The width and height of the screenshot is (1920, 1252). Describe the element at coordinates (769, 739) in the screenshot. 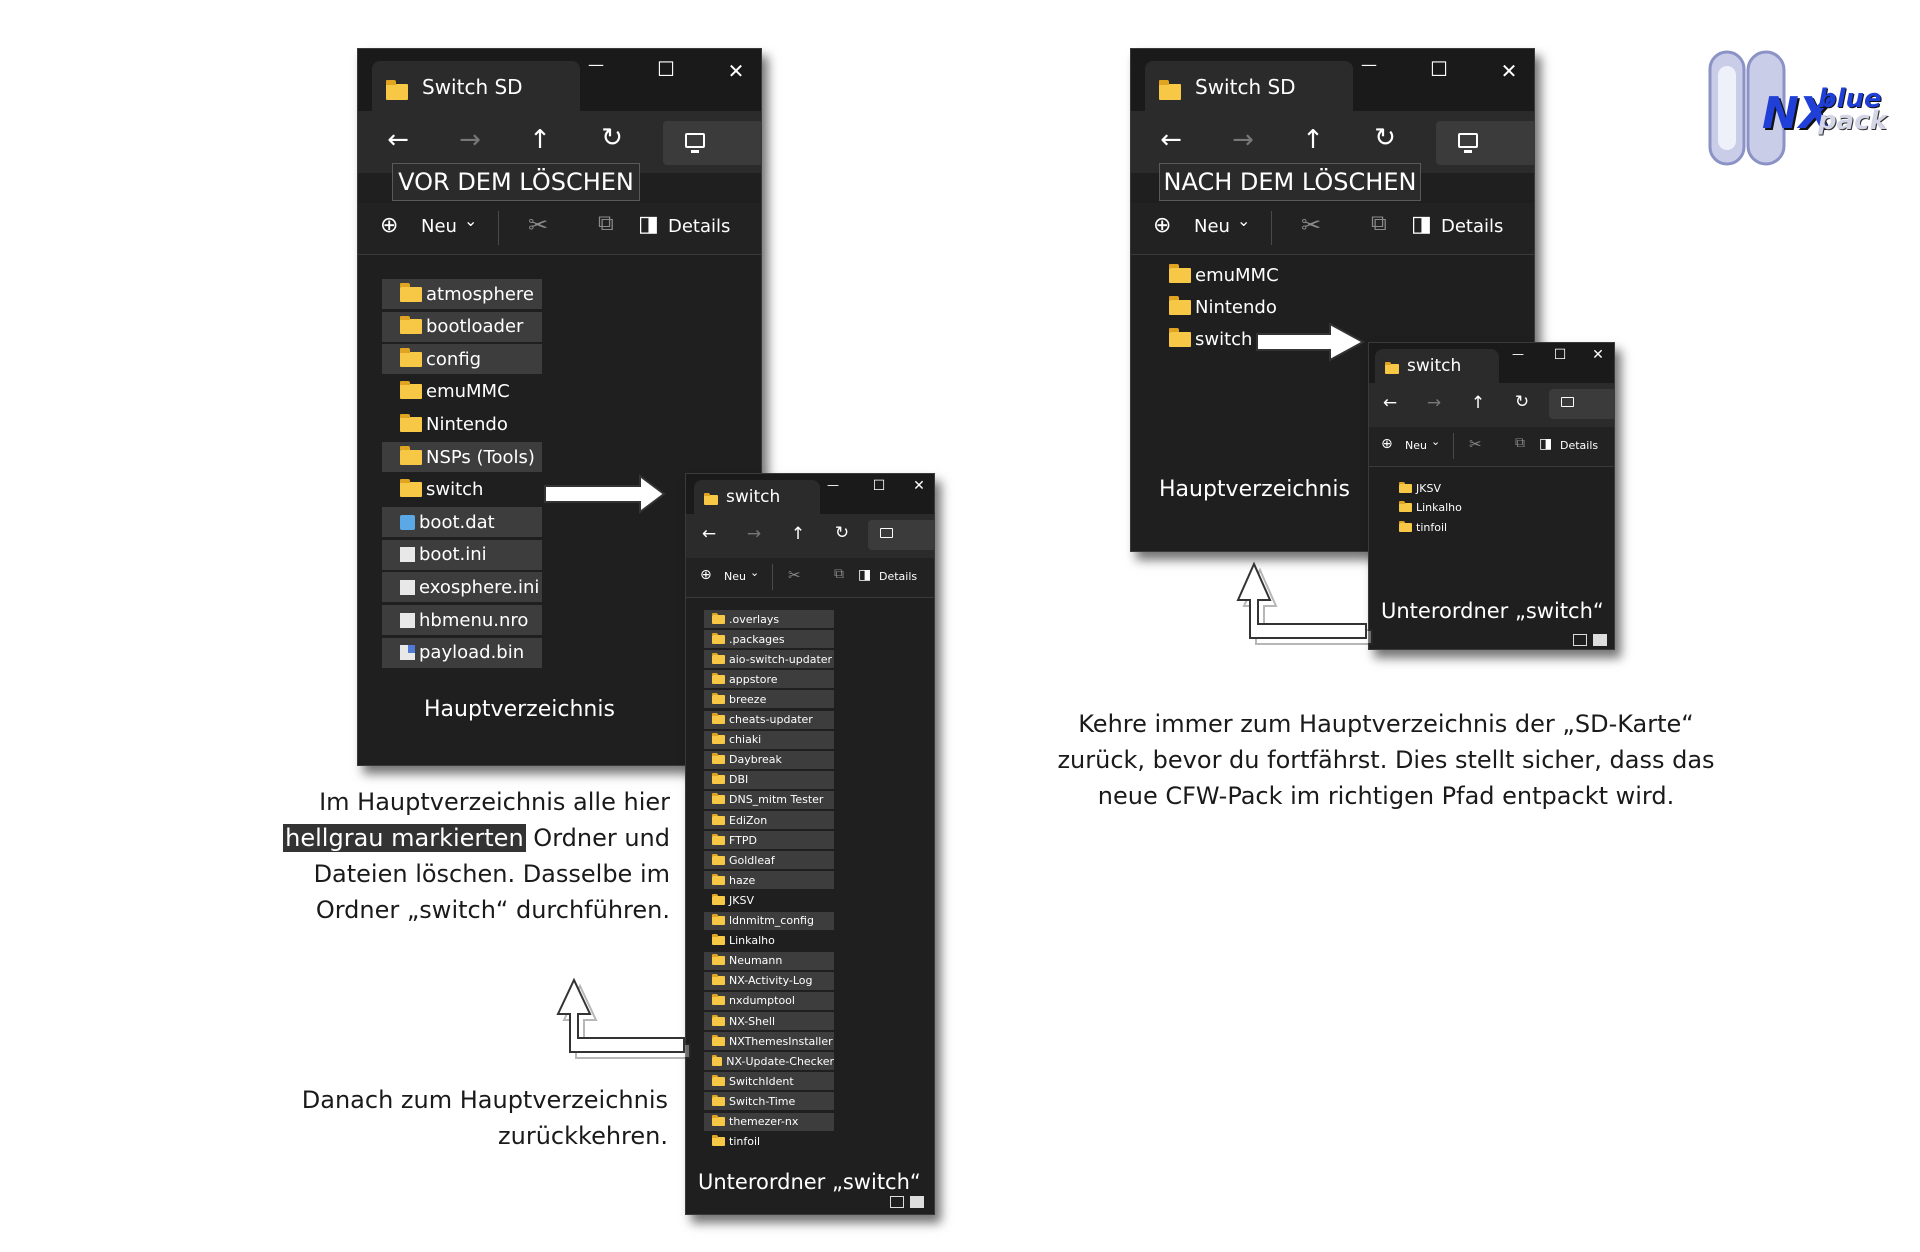

I see `list-item: chiaki` at that location.